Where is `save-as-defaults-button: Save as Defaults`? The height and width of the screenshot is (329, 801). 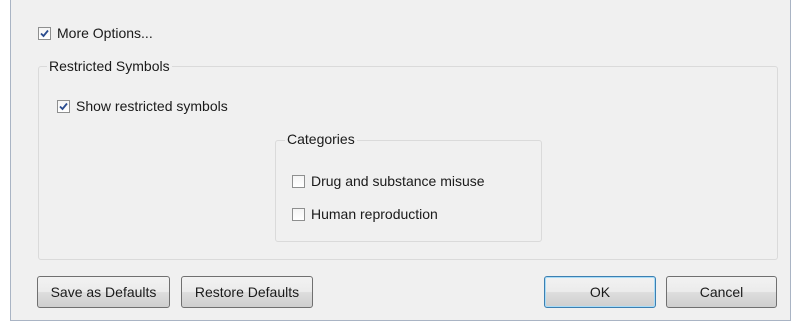
save-as-defaults-button: Save as Defaults is located at coordinates (103, 292).